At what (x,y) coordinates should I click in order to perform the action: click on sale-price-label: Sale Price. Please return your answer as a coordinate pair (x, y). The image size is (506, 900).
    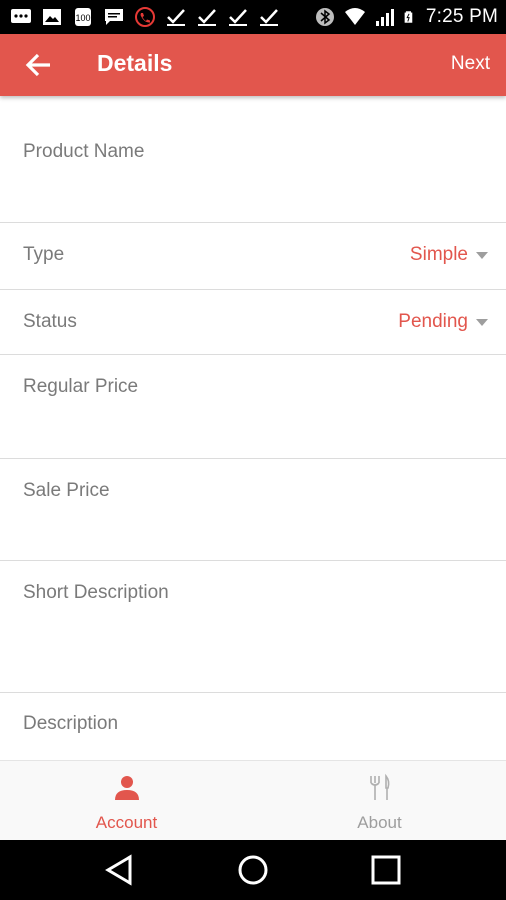
    Looking at the image, I should click on (66, 490).